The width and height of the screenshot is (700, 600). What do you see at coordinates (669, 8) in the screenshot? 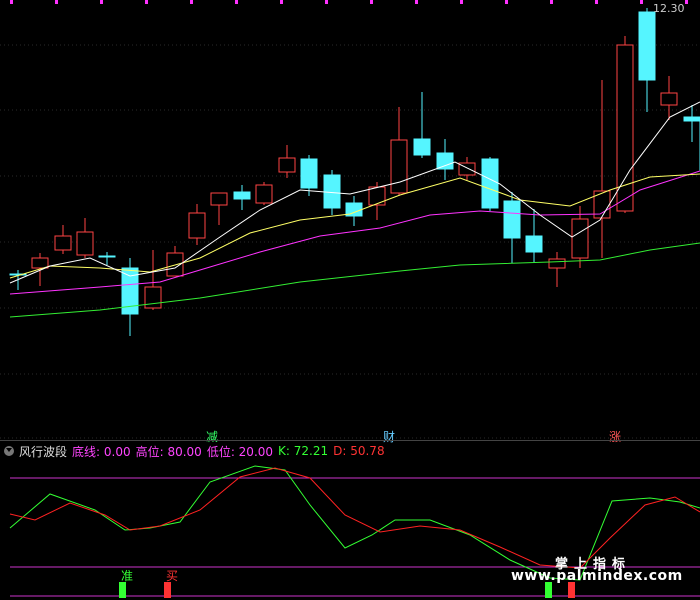
I see `high-price-label: 12.30` at bounding box center [669, 8].